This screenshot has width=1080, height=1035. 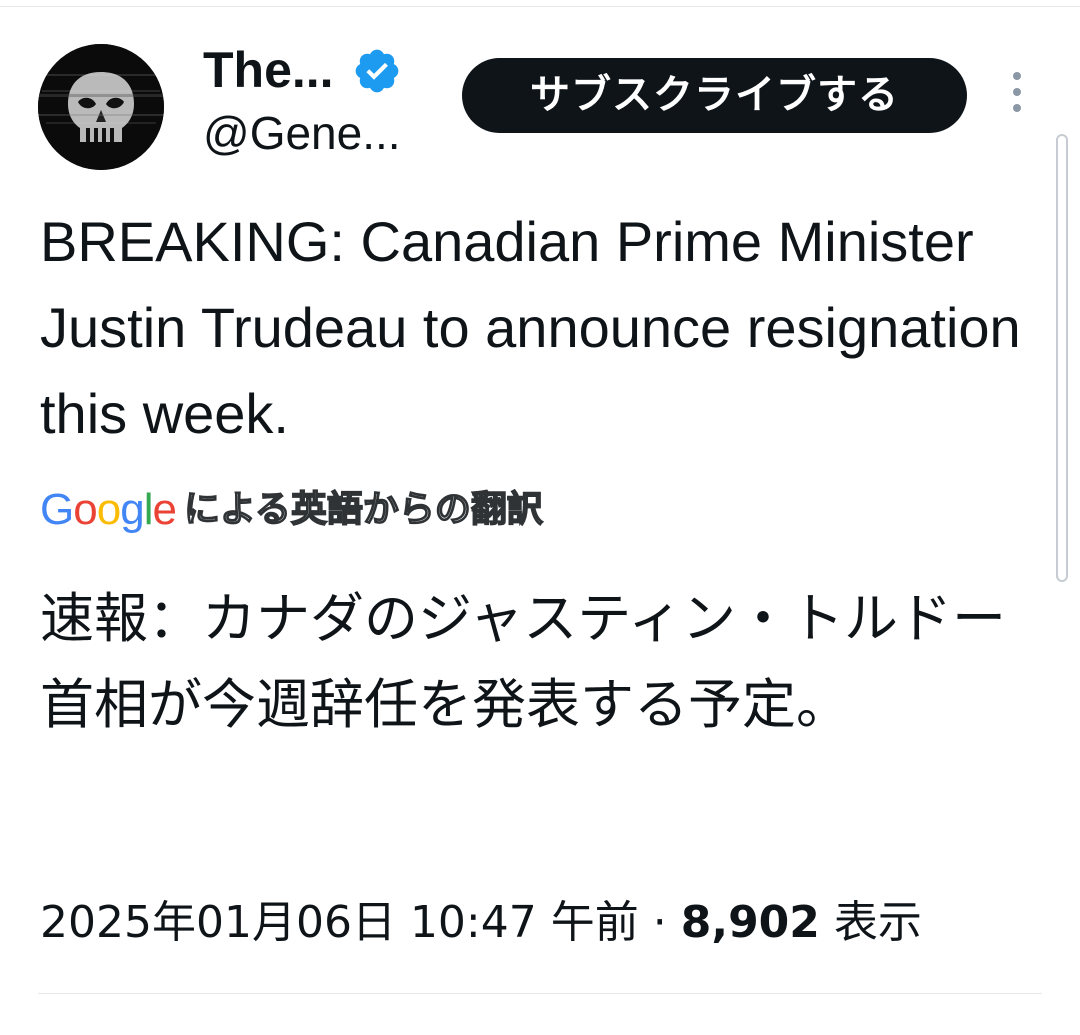 What do you see at coordinates (108, 509) in the screenshot?
I see `google-logo: Google` at bounding box center [108, 509].